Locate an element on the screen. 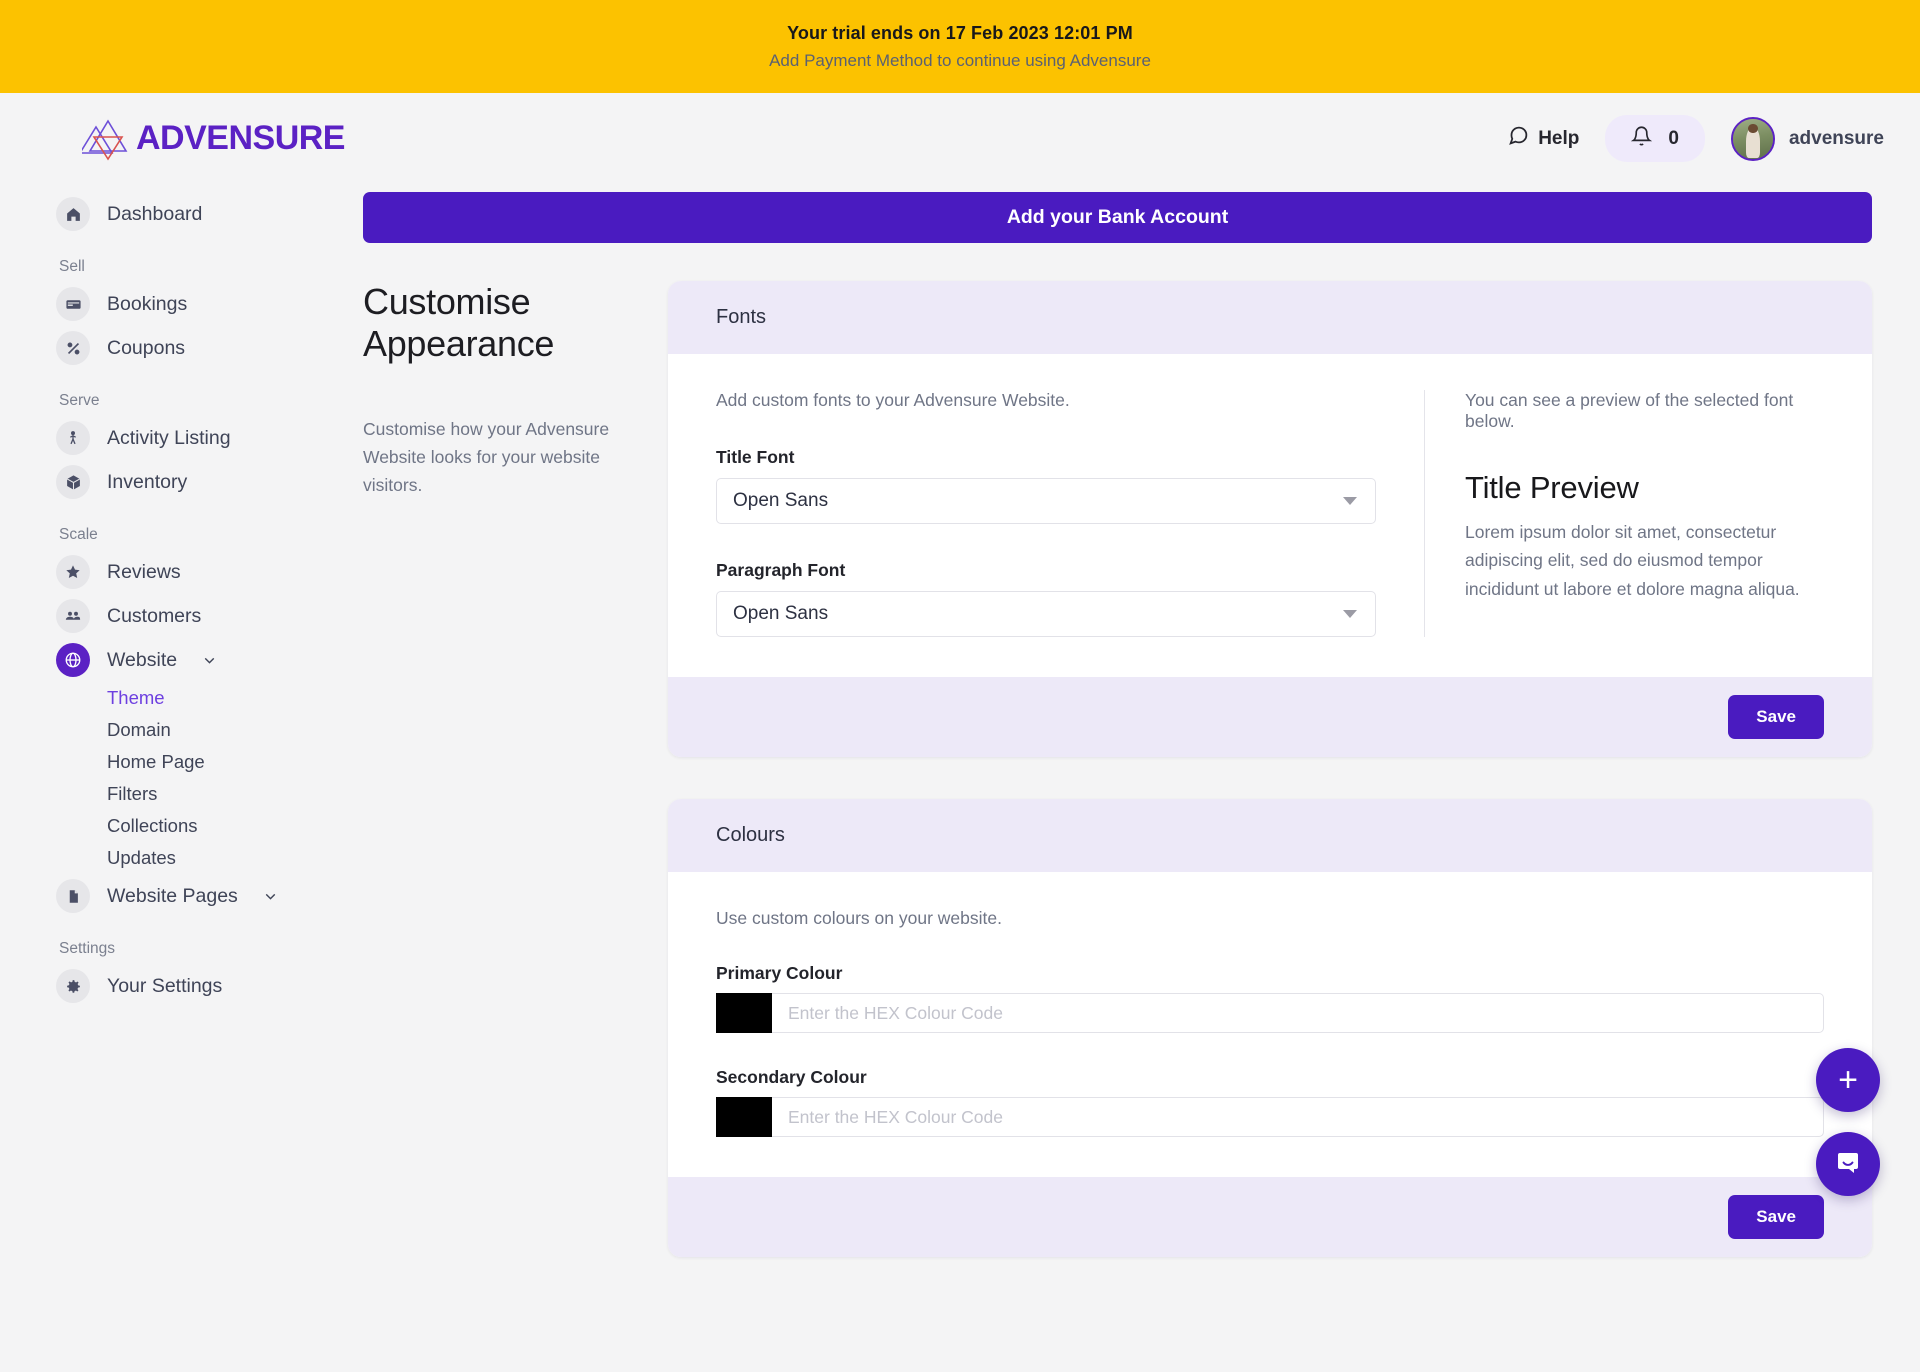 The image size is (1920, 1372). paragraph-font-value: Open Sans is located at coordinates (781, 613).